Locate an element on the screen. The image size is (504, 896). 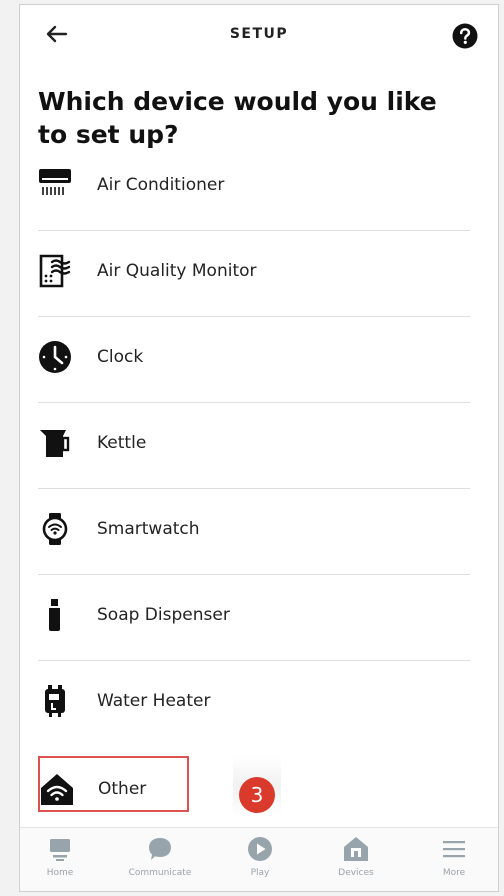
air-quality-monitor-icon is located at coordinates (55, 271).